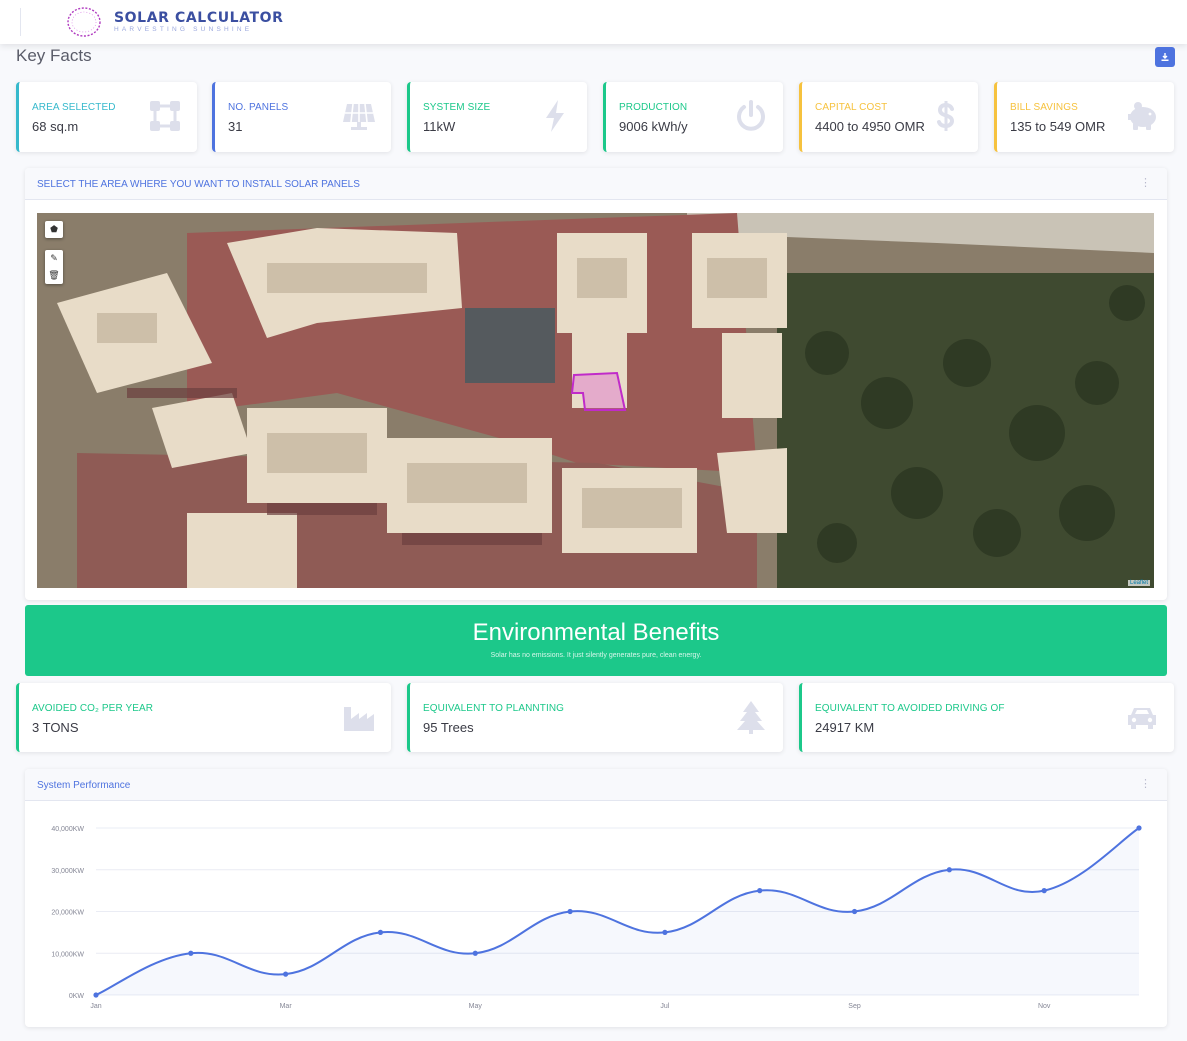  Describe the element at coordinates (596, 632) in the screenshot. I see `env-title: Environmental Benefits` at that location.